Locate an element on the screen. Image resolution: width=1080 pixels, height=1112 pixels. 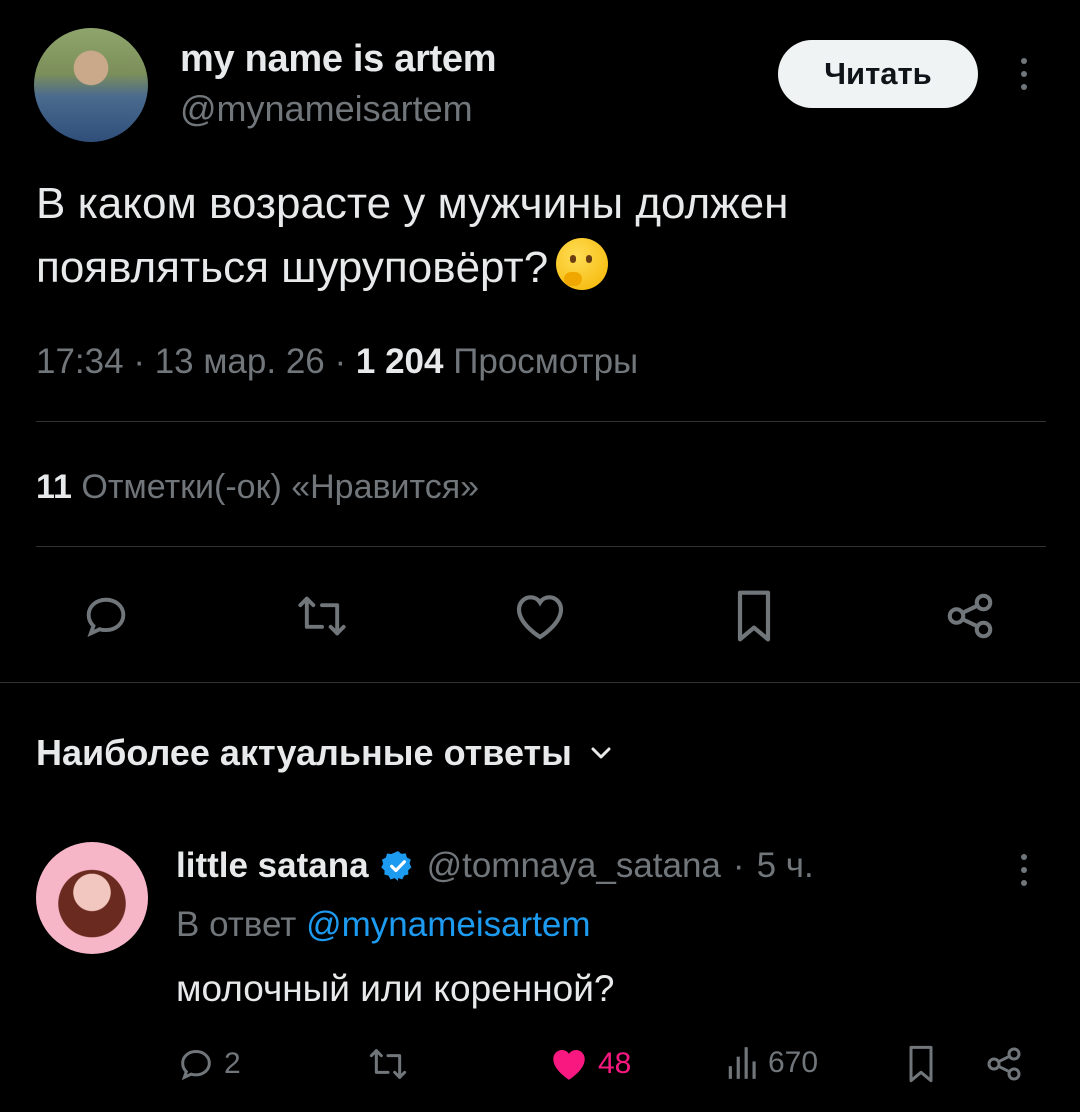
replies-sort-label: Наиболее актуальные ответы is located at coordinates (304, 752).